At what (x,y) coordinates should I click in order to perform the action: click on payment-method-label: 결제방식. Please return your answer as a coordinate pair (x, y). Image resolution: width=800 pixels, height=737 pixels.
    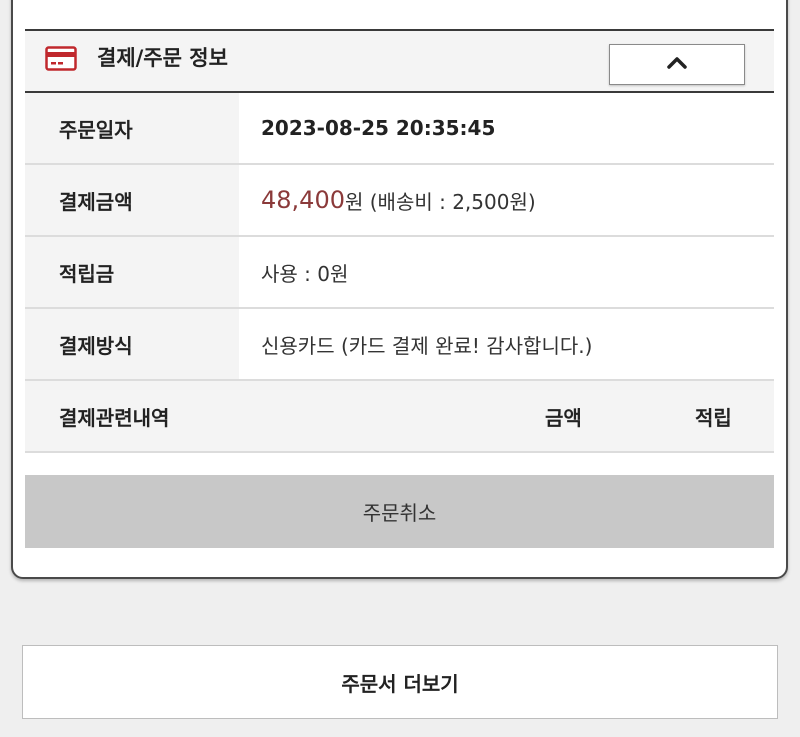
    Looking at the image, I should click on (132, 344).